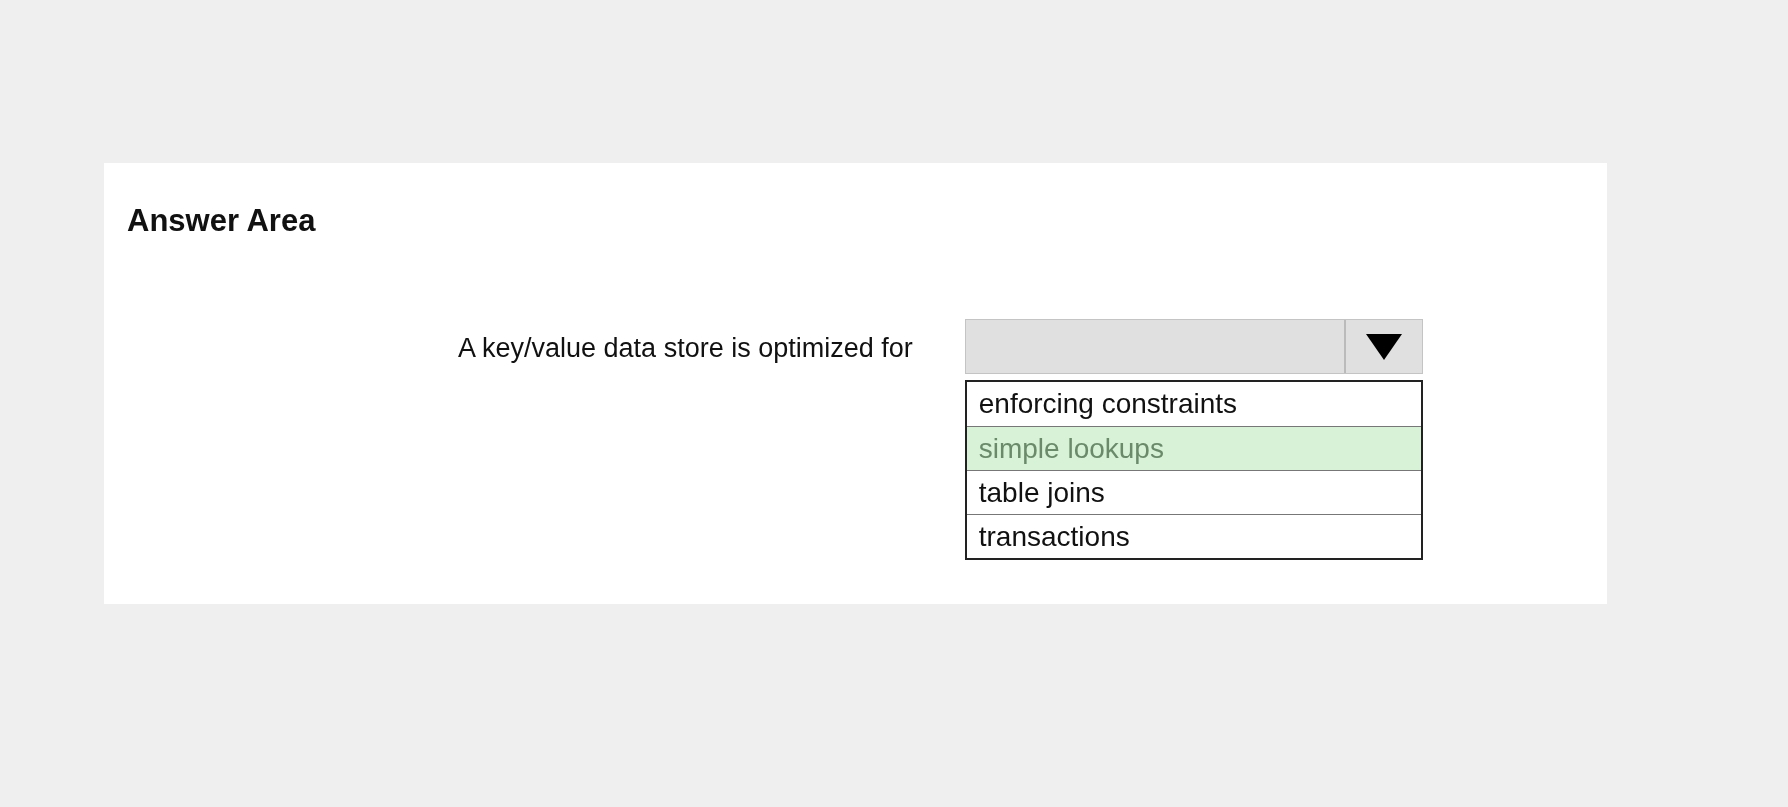 The image size is (1788, 807). What do you see at coordinates (222, 221) in the screenshot?
I see `panel-title: Answer Area` at bounding box center [222, 221].